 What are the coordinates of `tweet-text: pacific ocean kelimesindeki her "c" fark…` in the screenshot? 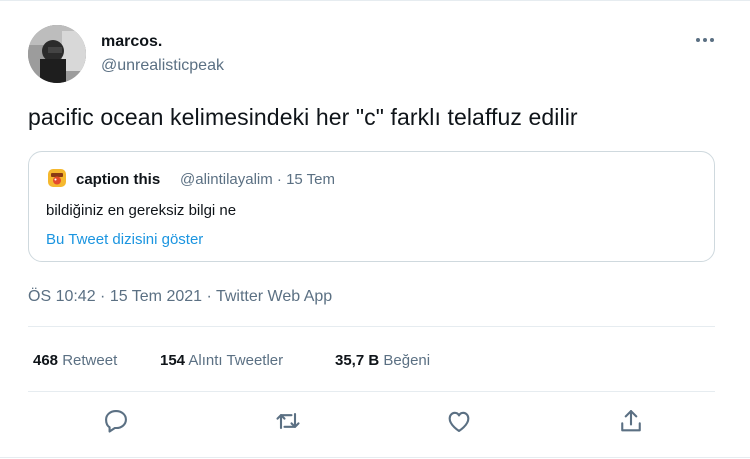 It's located at (303, 117).